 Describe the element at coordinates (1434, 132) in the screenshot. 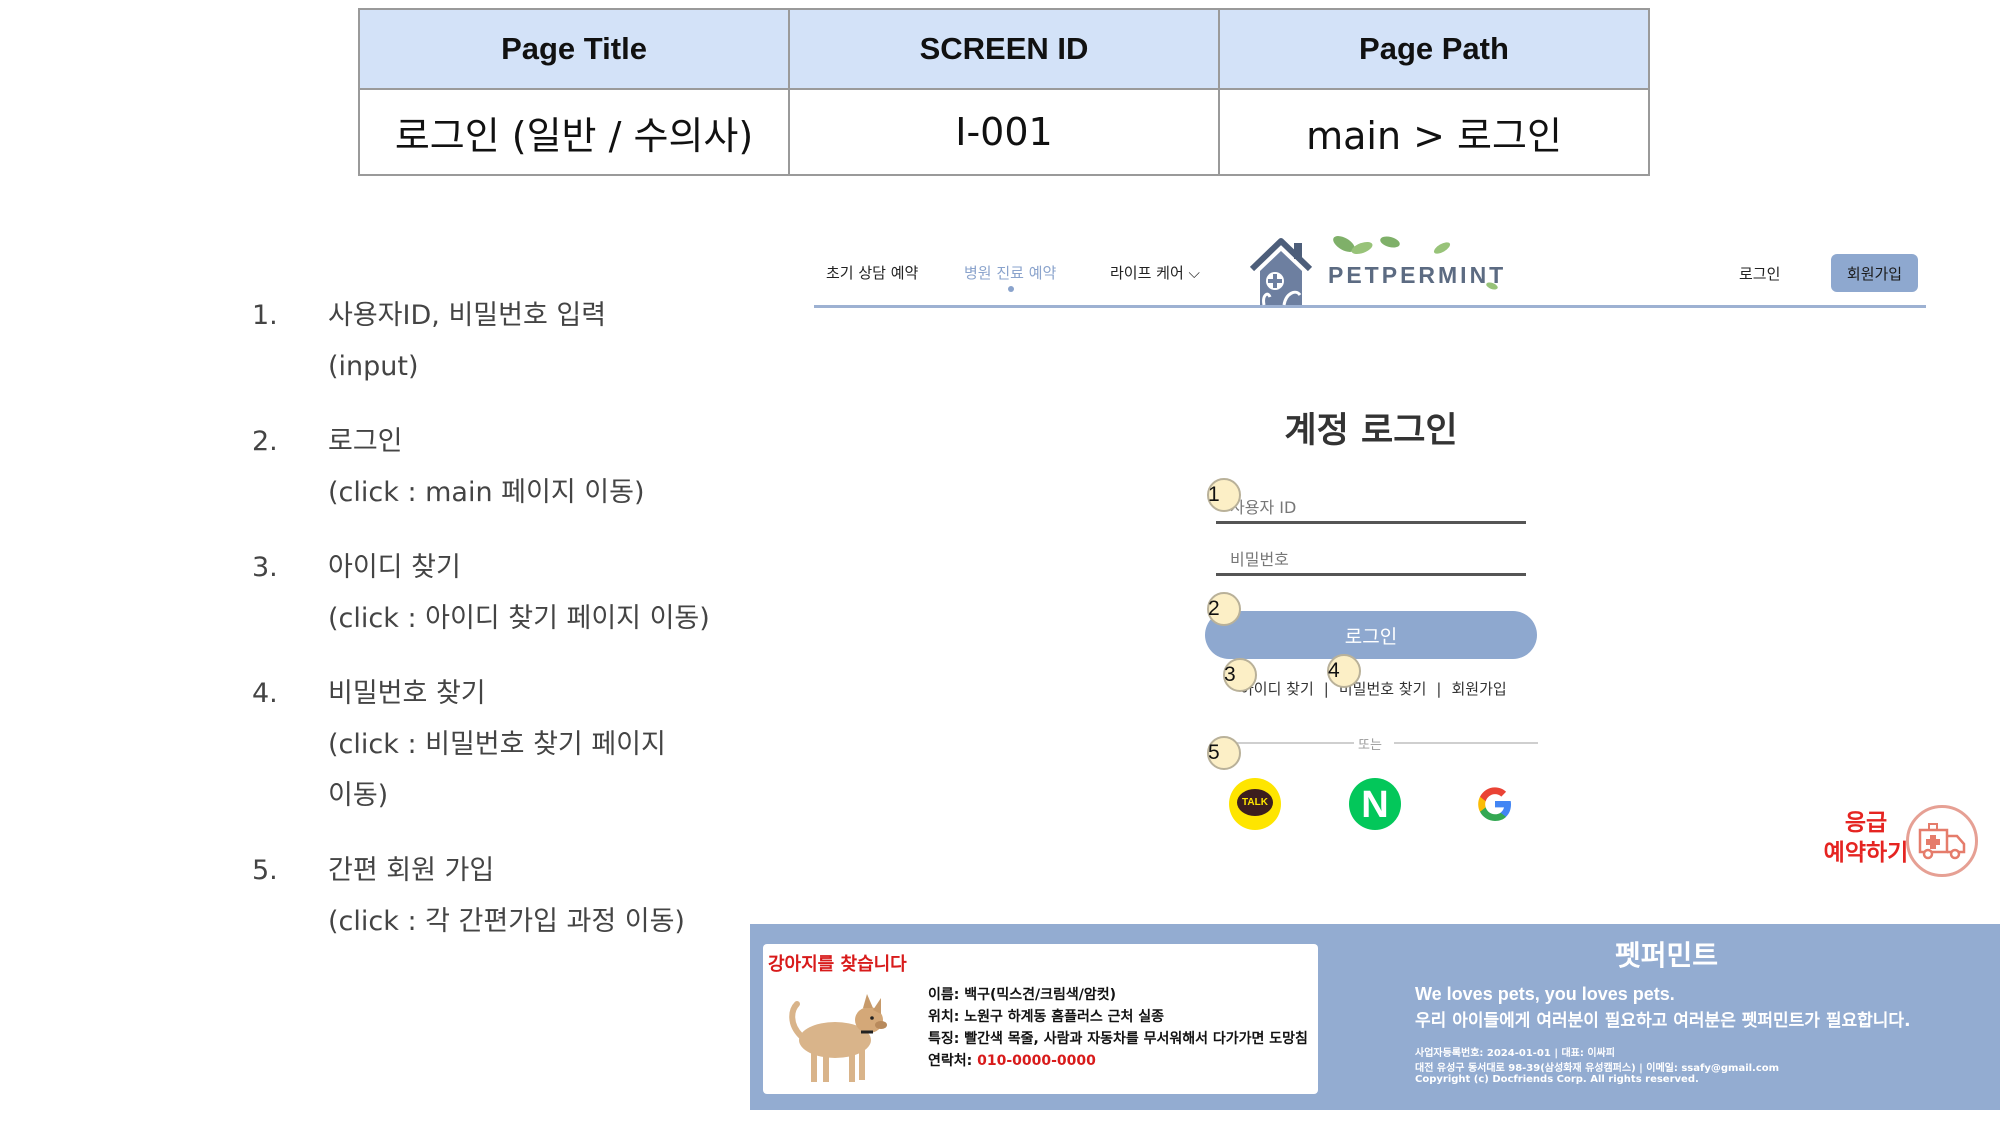

I see `spec-value-page-path: main > 로그인` at that location.